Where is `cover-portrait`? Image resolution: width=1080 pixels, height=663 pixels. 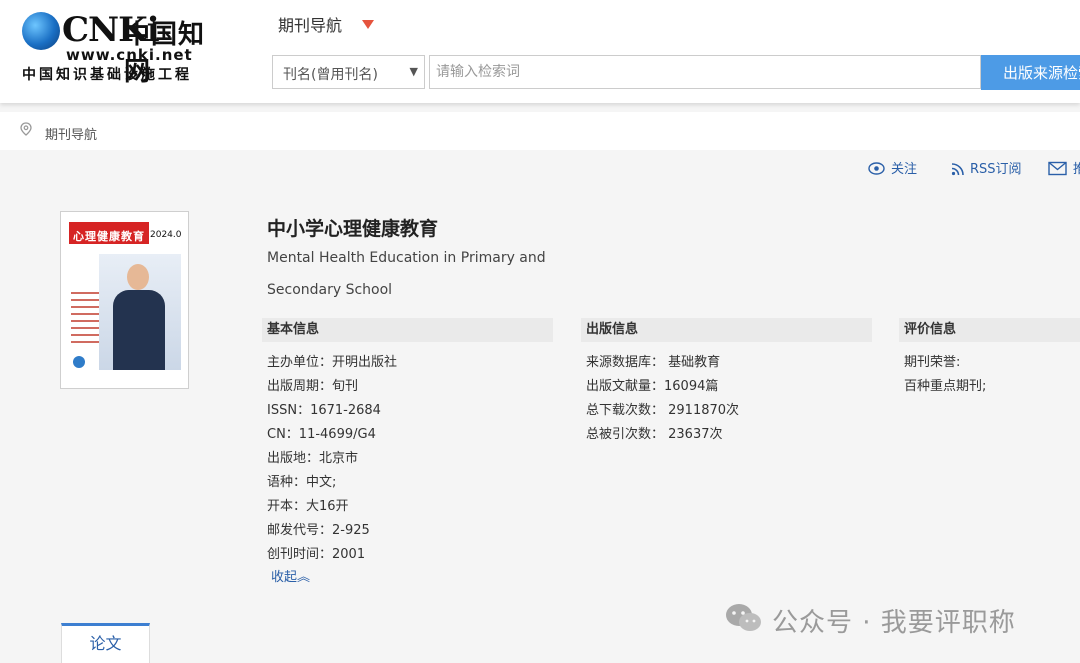
cover-portrait is located at coordinates (140, 312).